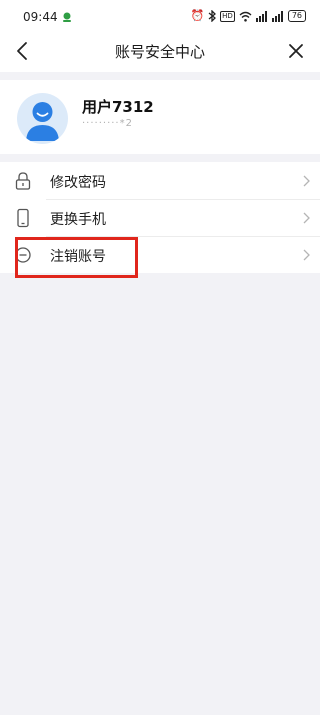 The image size is (320, 715). What do you see at coordinates (76, 257) in the screenshot?
I see `annotation-highlight-box` at bounding box center [76, 257].